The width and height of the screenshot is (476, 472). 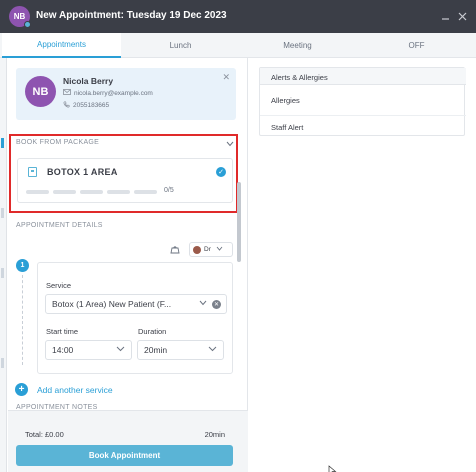 I want to click on start-time-label: Start time, so click(x=62, y=331).